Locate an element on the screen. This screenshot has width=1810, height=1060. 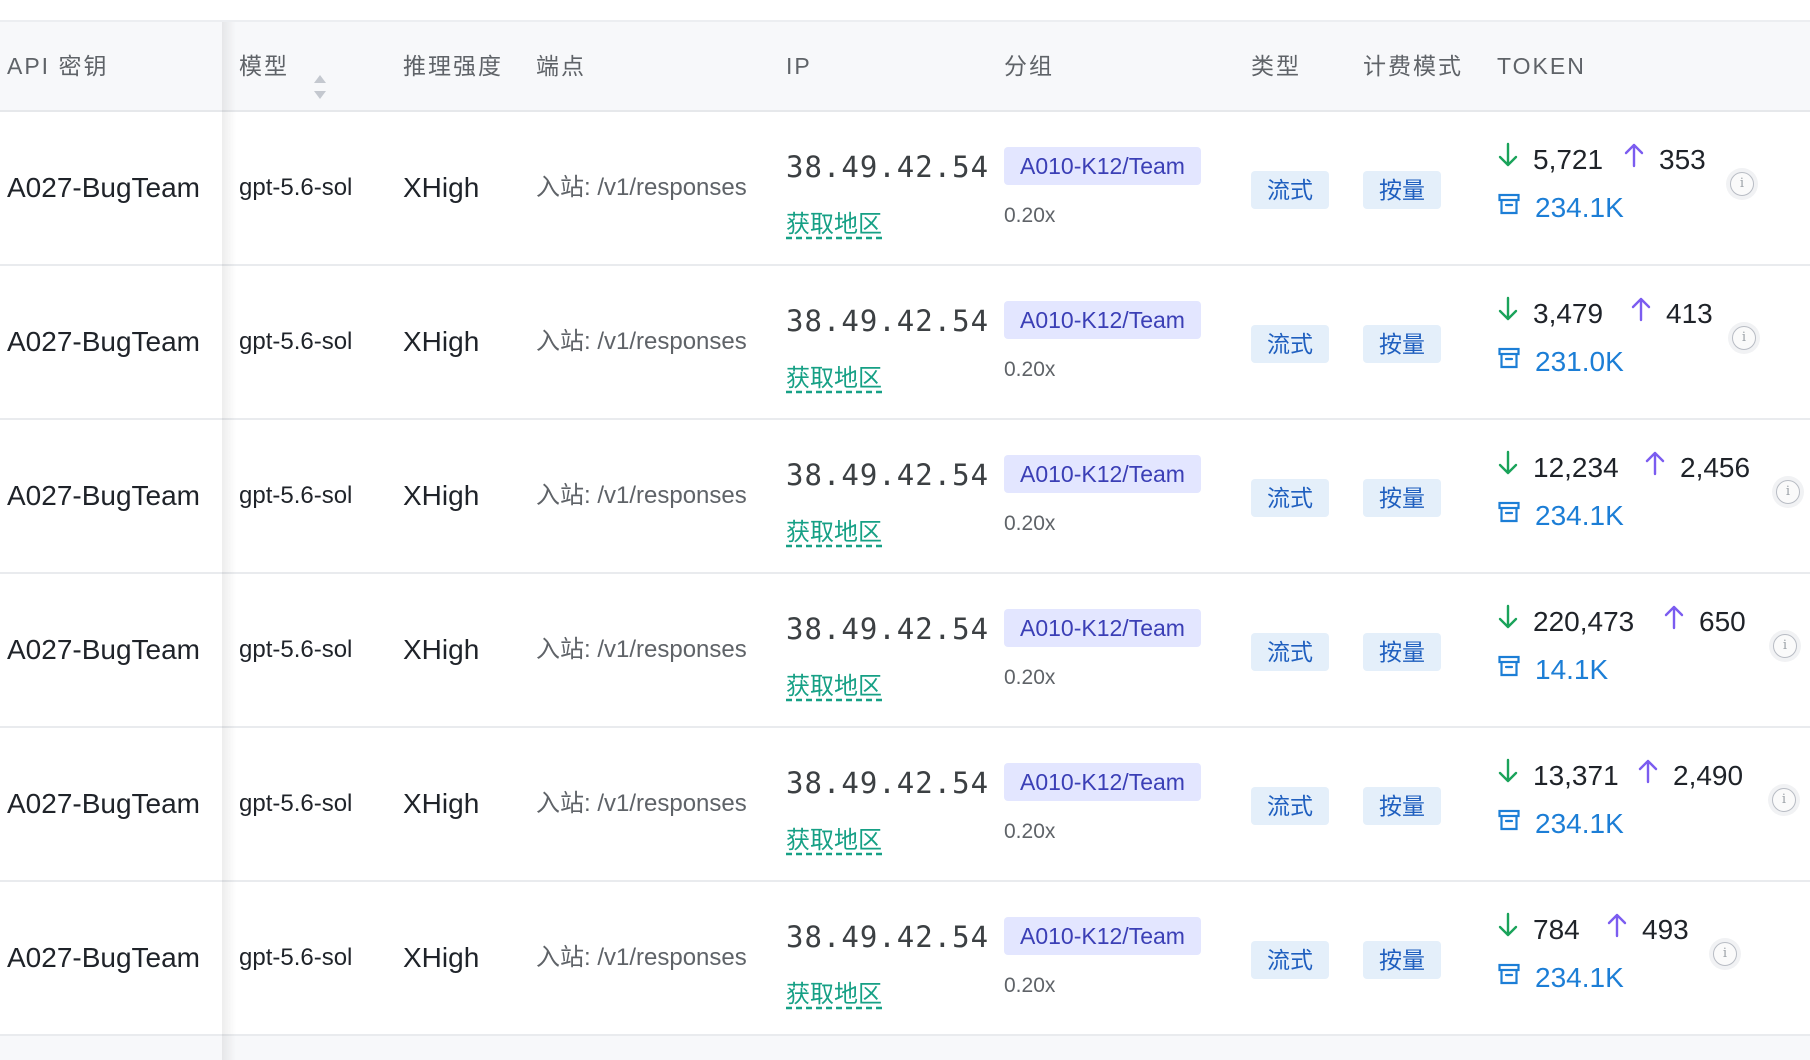
input-token-count: 13,371 is located at coordinates (1576, 775).